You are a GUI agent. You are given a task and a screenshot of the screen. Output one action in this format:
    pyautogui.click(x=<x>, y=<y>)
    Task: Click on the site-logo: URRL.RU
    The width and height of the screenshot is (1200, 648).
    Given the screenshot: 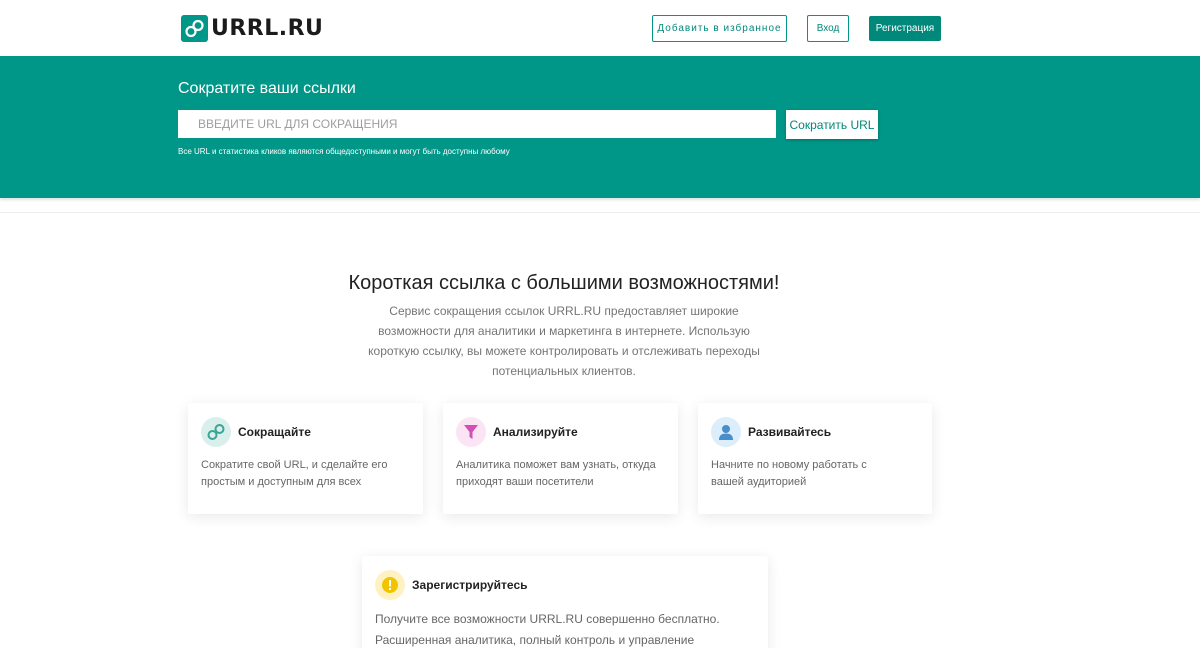 What is the action you would take?
    pyautogui.click(x=252, y=28)
    